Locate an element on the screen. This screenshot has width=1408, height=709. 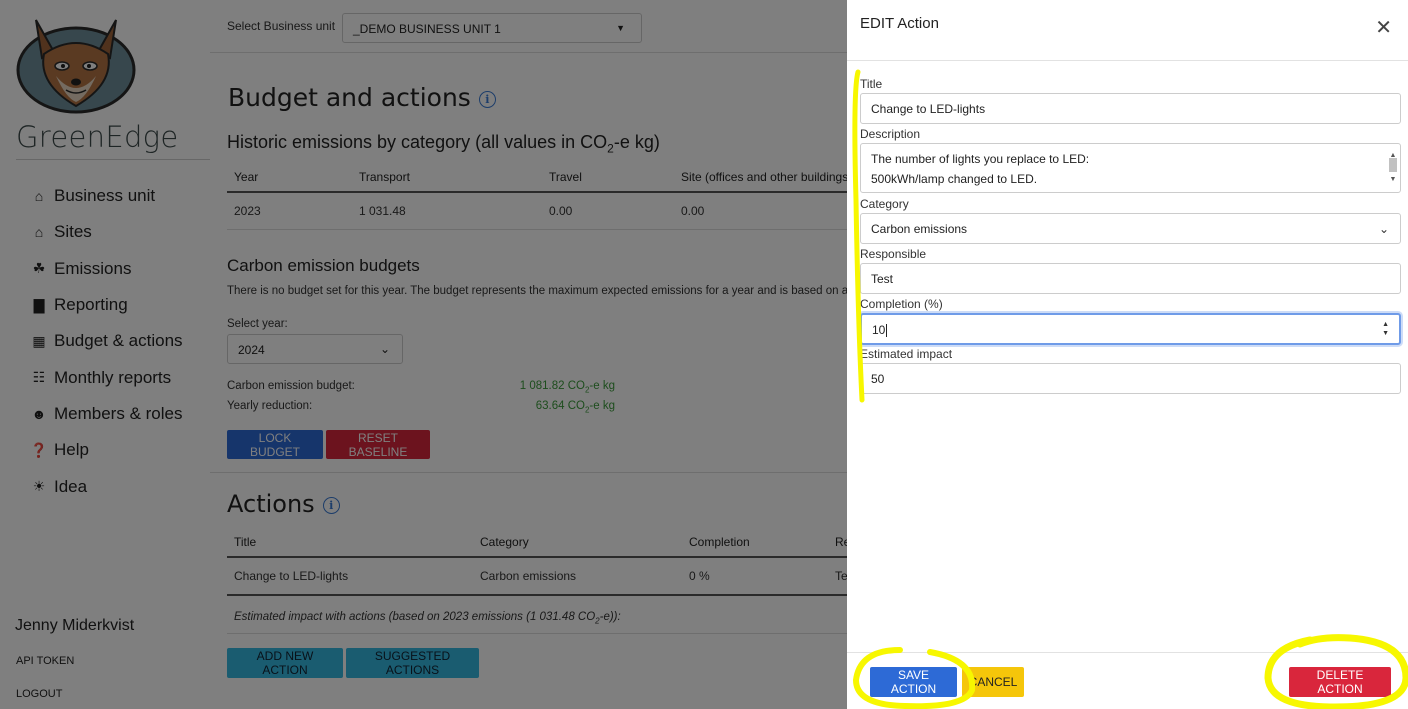
impact-input: 50 is located at coordinates (1130, 378).